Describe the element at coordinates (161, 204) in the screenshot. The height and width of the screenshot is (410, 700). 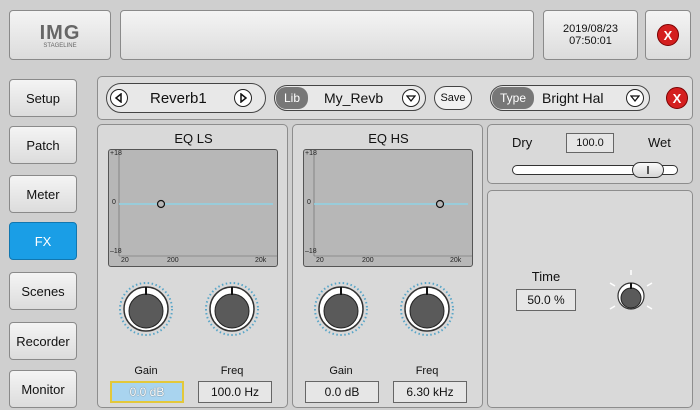
I see `eq-ls-handle` at that location.